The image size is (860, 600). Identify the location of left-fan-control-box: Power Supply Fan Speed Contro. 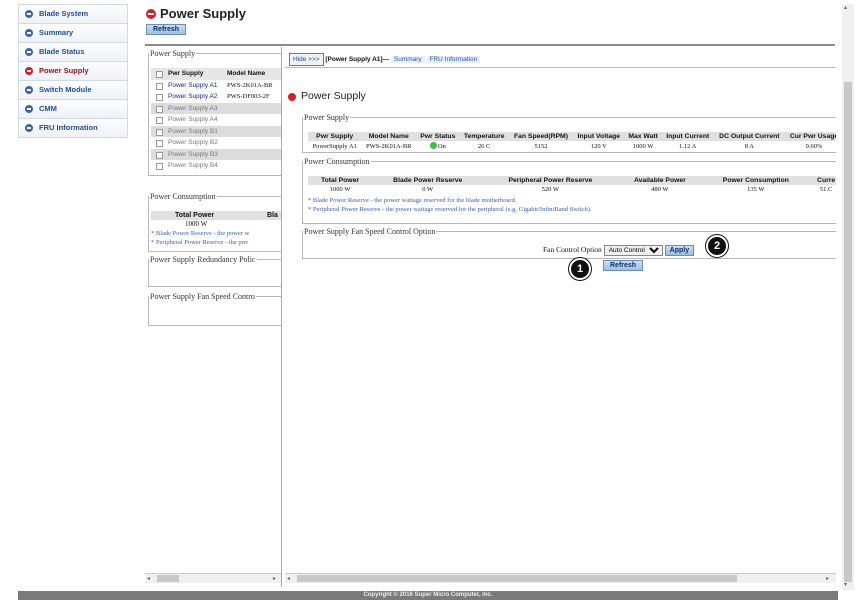
(214, 309).